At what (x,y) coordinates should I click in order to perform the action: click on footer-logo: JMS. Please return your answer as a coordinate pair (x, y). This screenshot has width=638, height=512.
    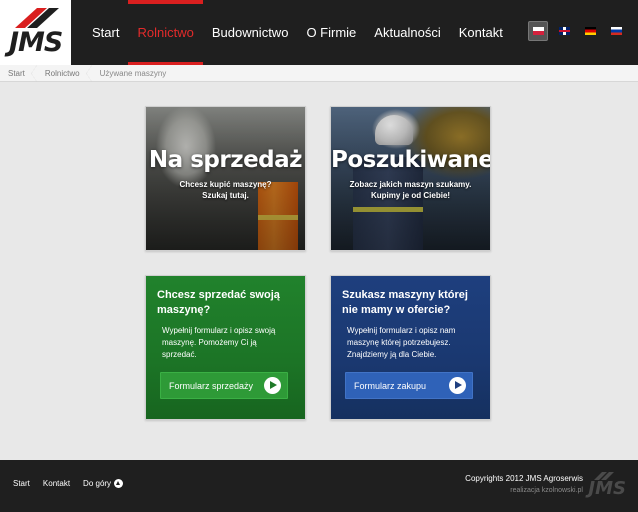
    Looking at the image, I should click on (607, 485).